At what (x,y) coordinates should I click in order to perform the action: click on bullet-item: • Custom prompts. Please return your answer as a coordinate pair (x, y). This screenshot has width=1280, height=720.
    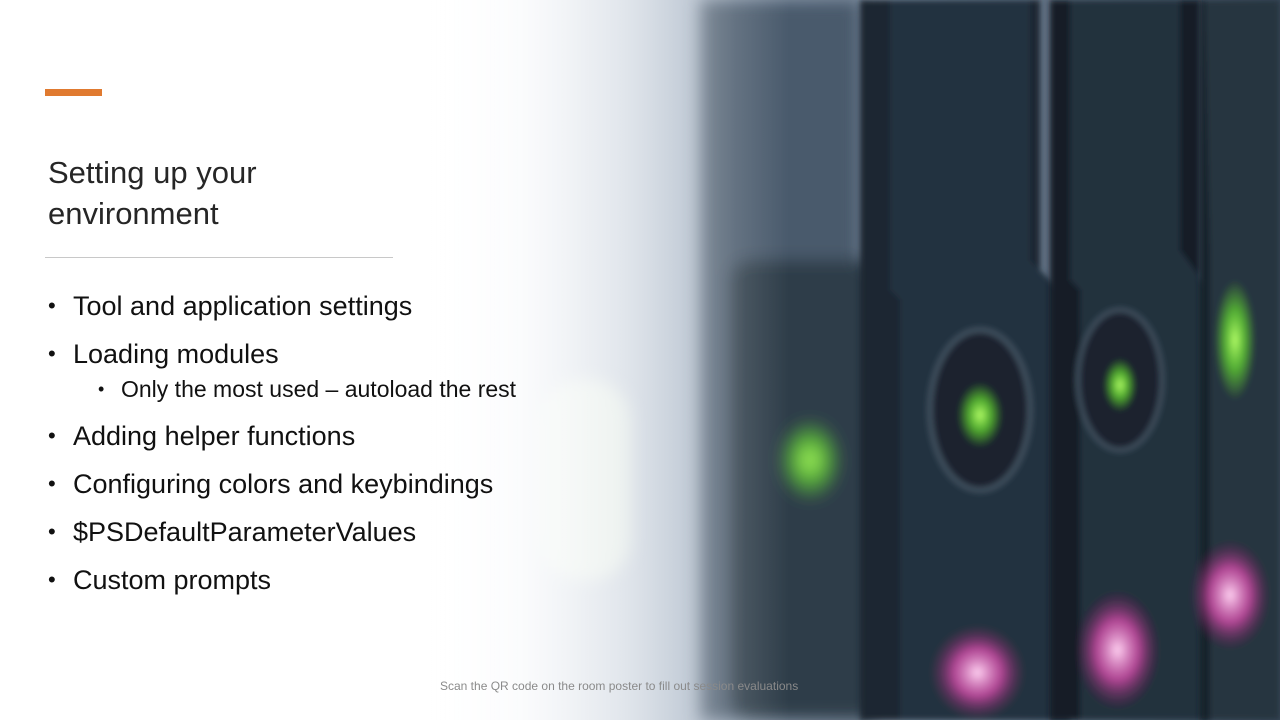
    Looking at the image, I should click on (282, 580).